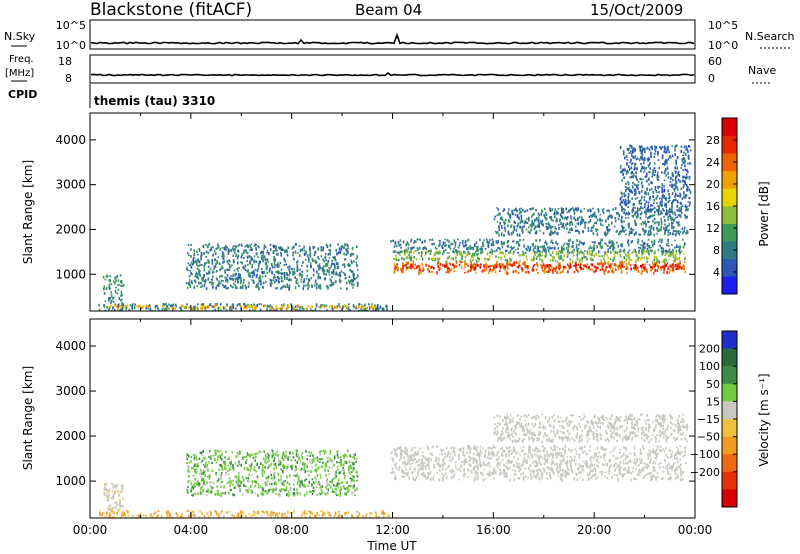 Image resolution: width=800 pixels, height=554 pixels. Describe the element at coordinates (71, 25) in the screenshot. I see `nsky-tick-top: 10^5` at that location.